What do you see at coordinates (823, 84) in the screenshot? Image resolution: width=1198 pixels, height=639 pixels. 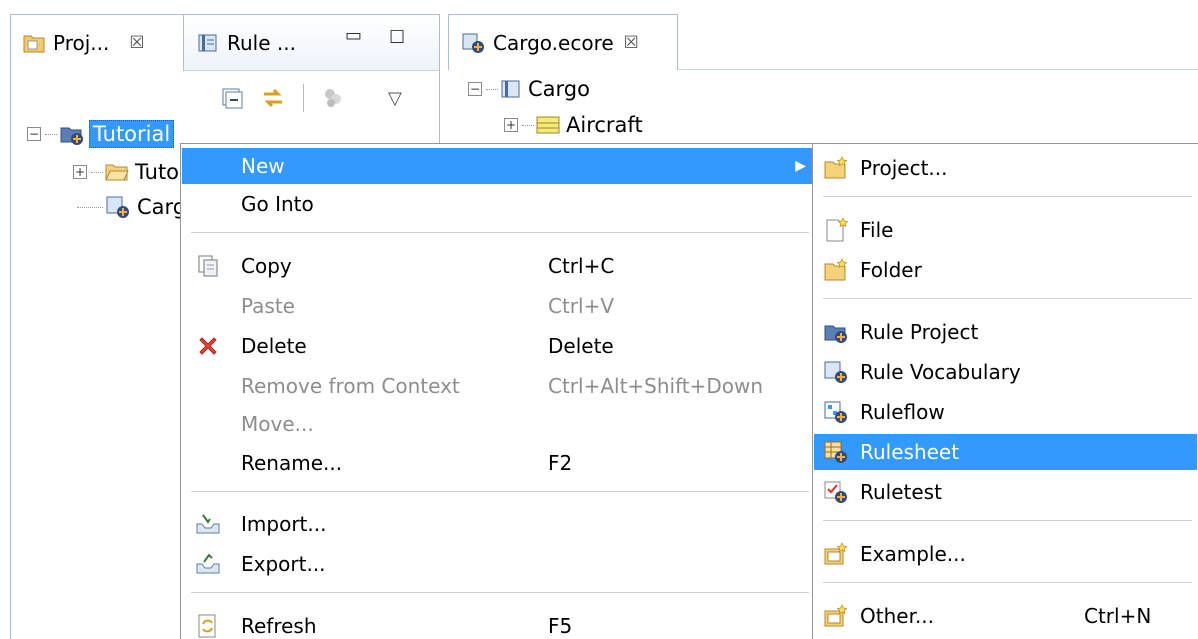 I see `cargo-ecore-editor: Cargo.ecore ☒ − Cargo + Aircraft` at bounding box center [823, 84].